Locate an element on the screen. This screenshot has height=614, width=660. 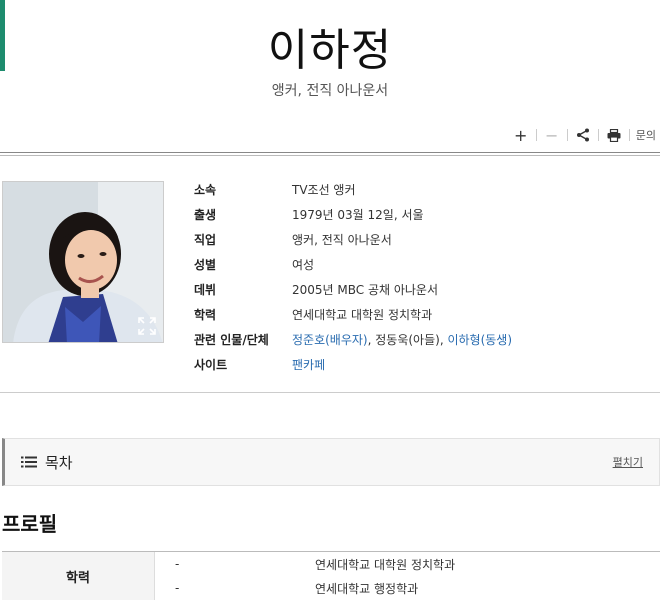
print-icon is located at coordinates (614, 135).